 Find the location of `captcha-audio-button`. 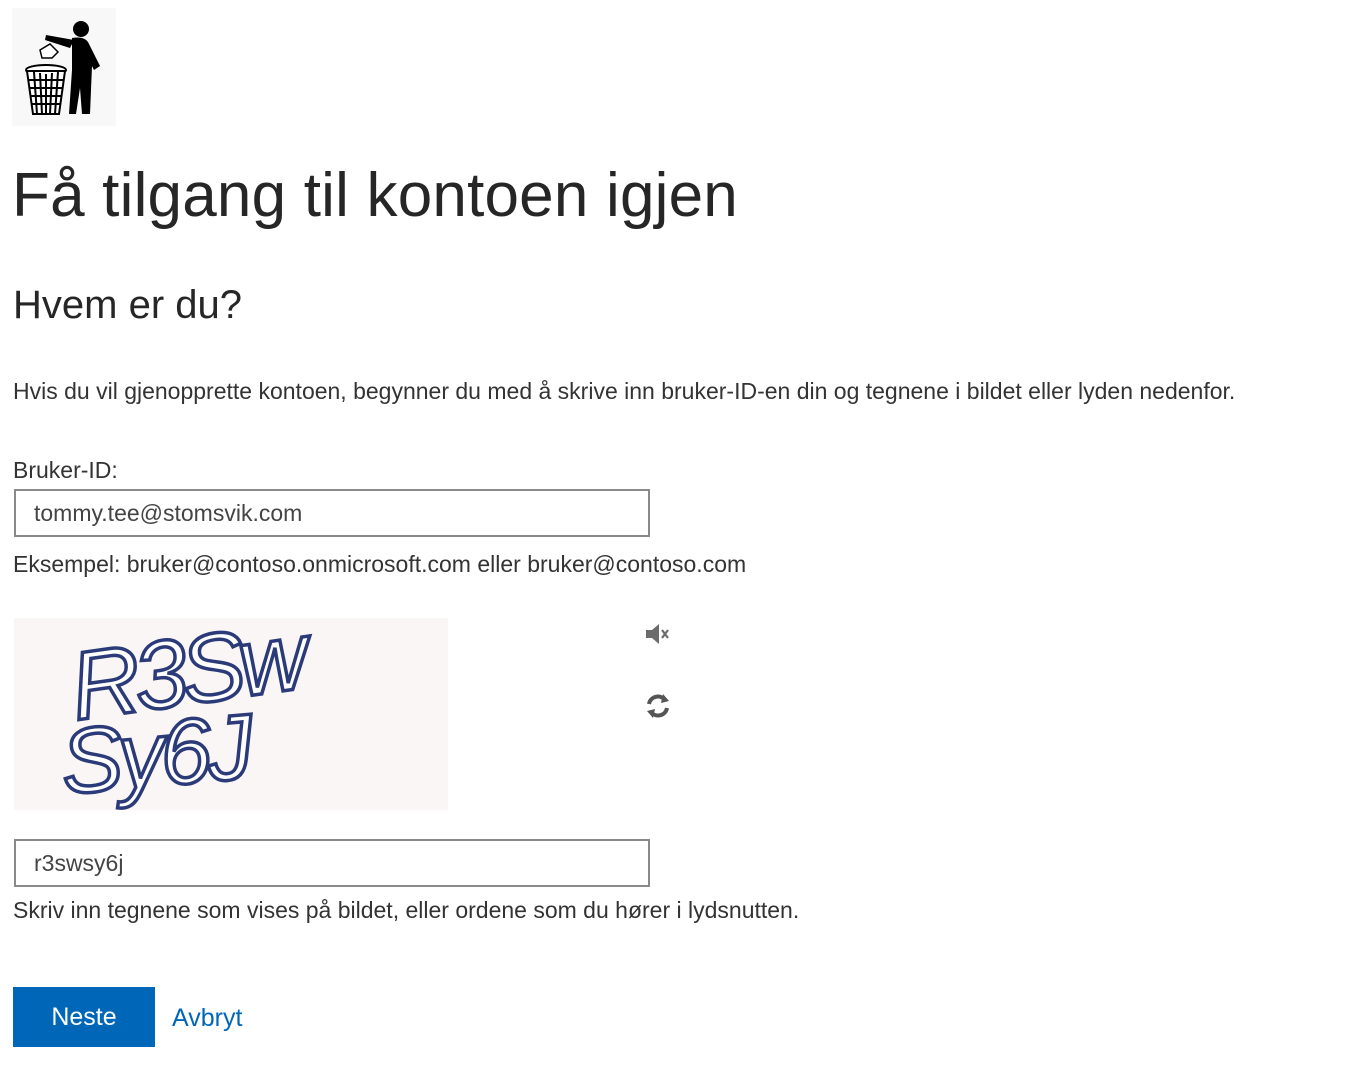

captcha-audio-button is located at coordinates (658, 636).